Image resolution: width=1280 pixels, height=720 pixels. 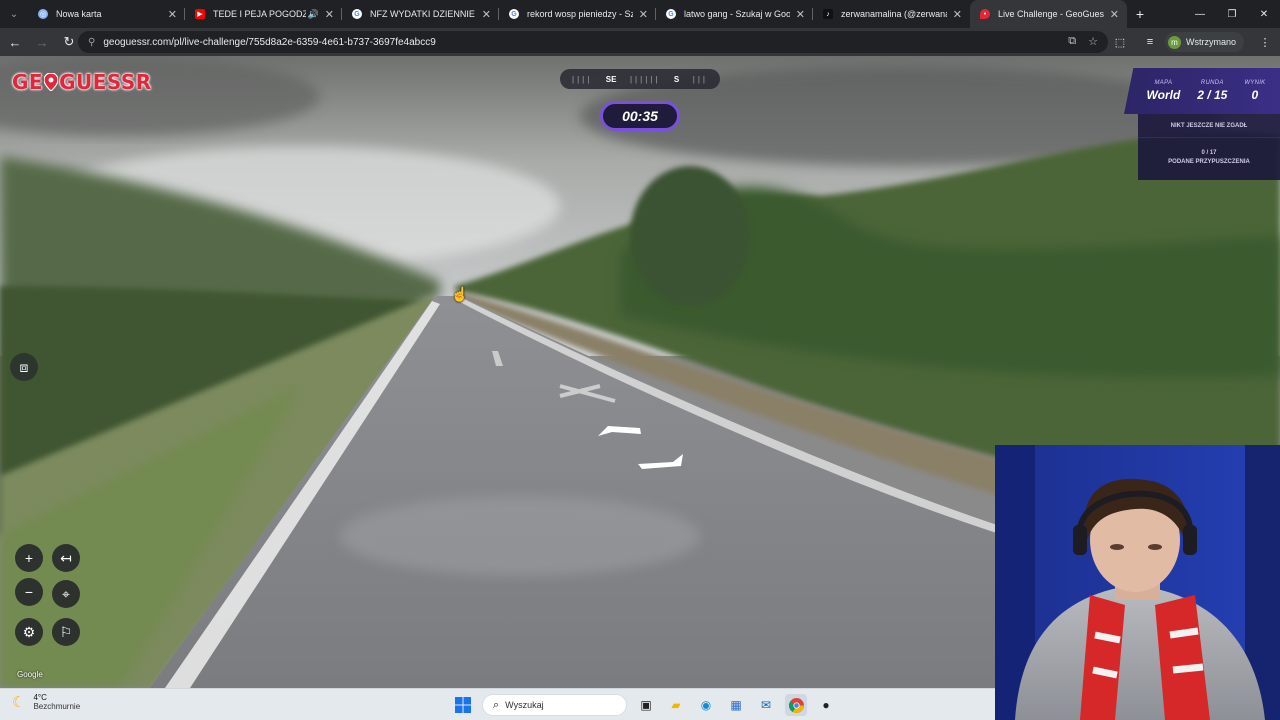 What do you see at coordinates (676, 79) in the screenshot?
I see `compass-heading-s: S` at bounding box center [676, 79].